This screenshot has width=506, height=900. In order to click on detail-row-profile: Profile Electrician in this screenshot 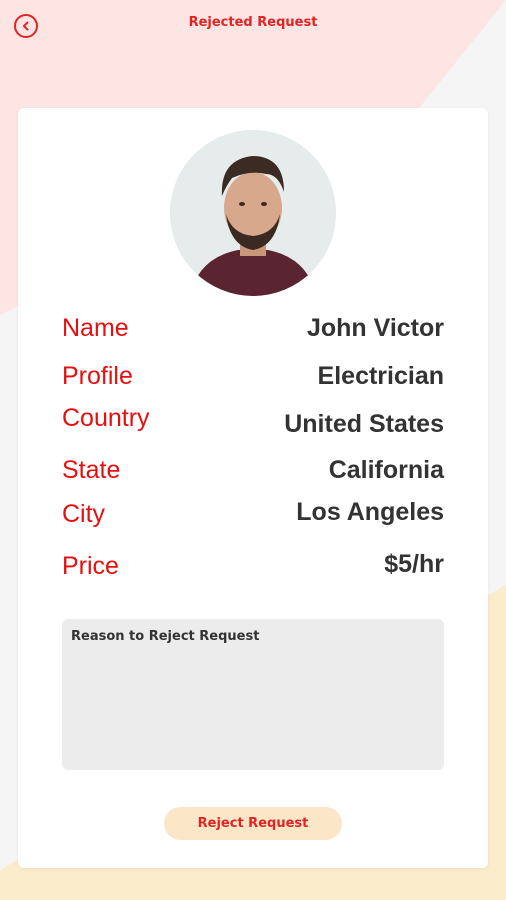, I will do `click(253, 382)`.